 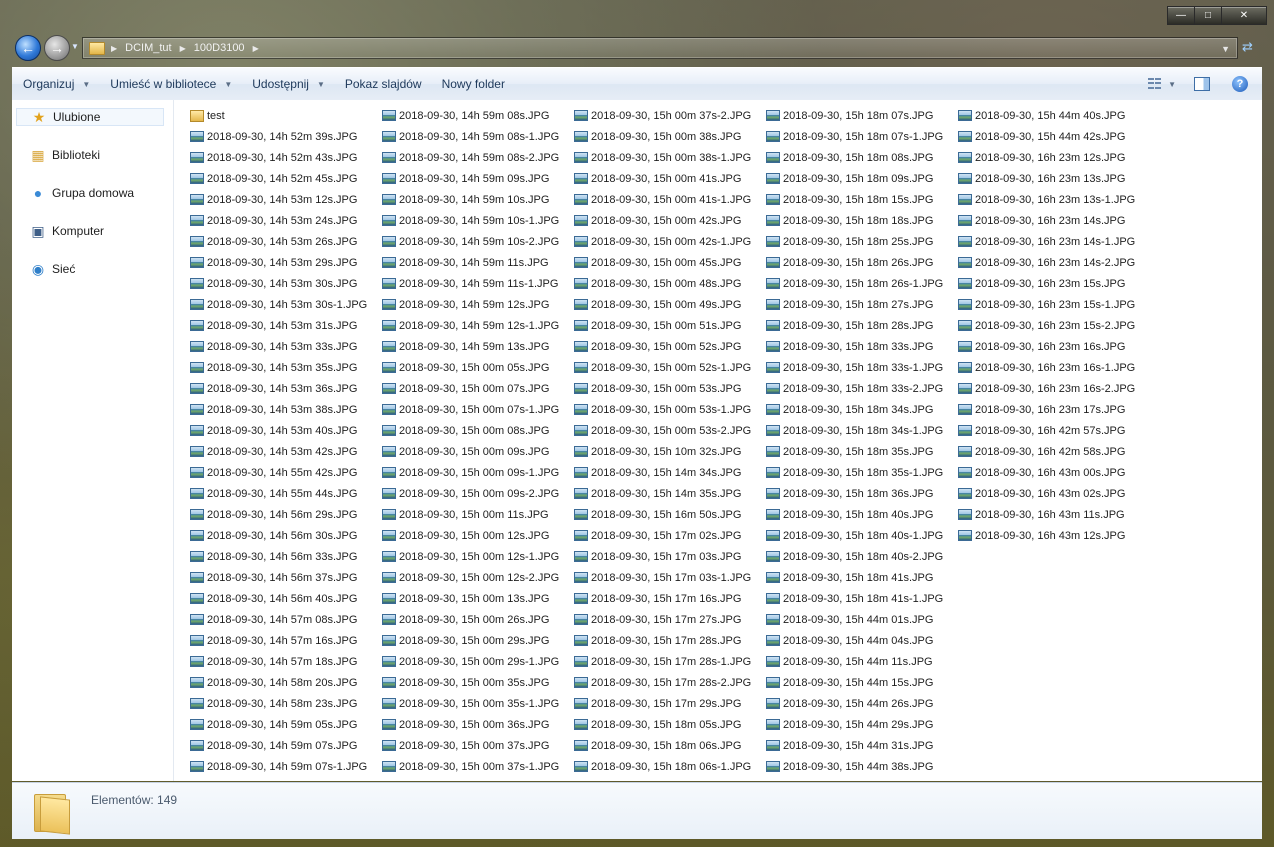 I want to click on file-item: 2018-09-30, 16h 43m 11s.JPG, so click(x=1054, y=514).